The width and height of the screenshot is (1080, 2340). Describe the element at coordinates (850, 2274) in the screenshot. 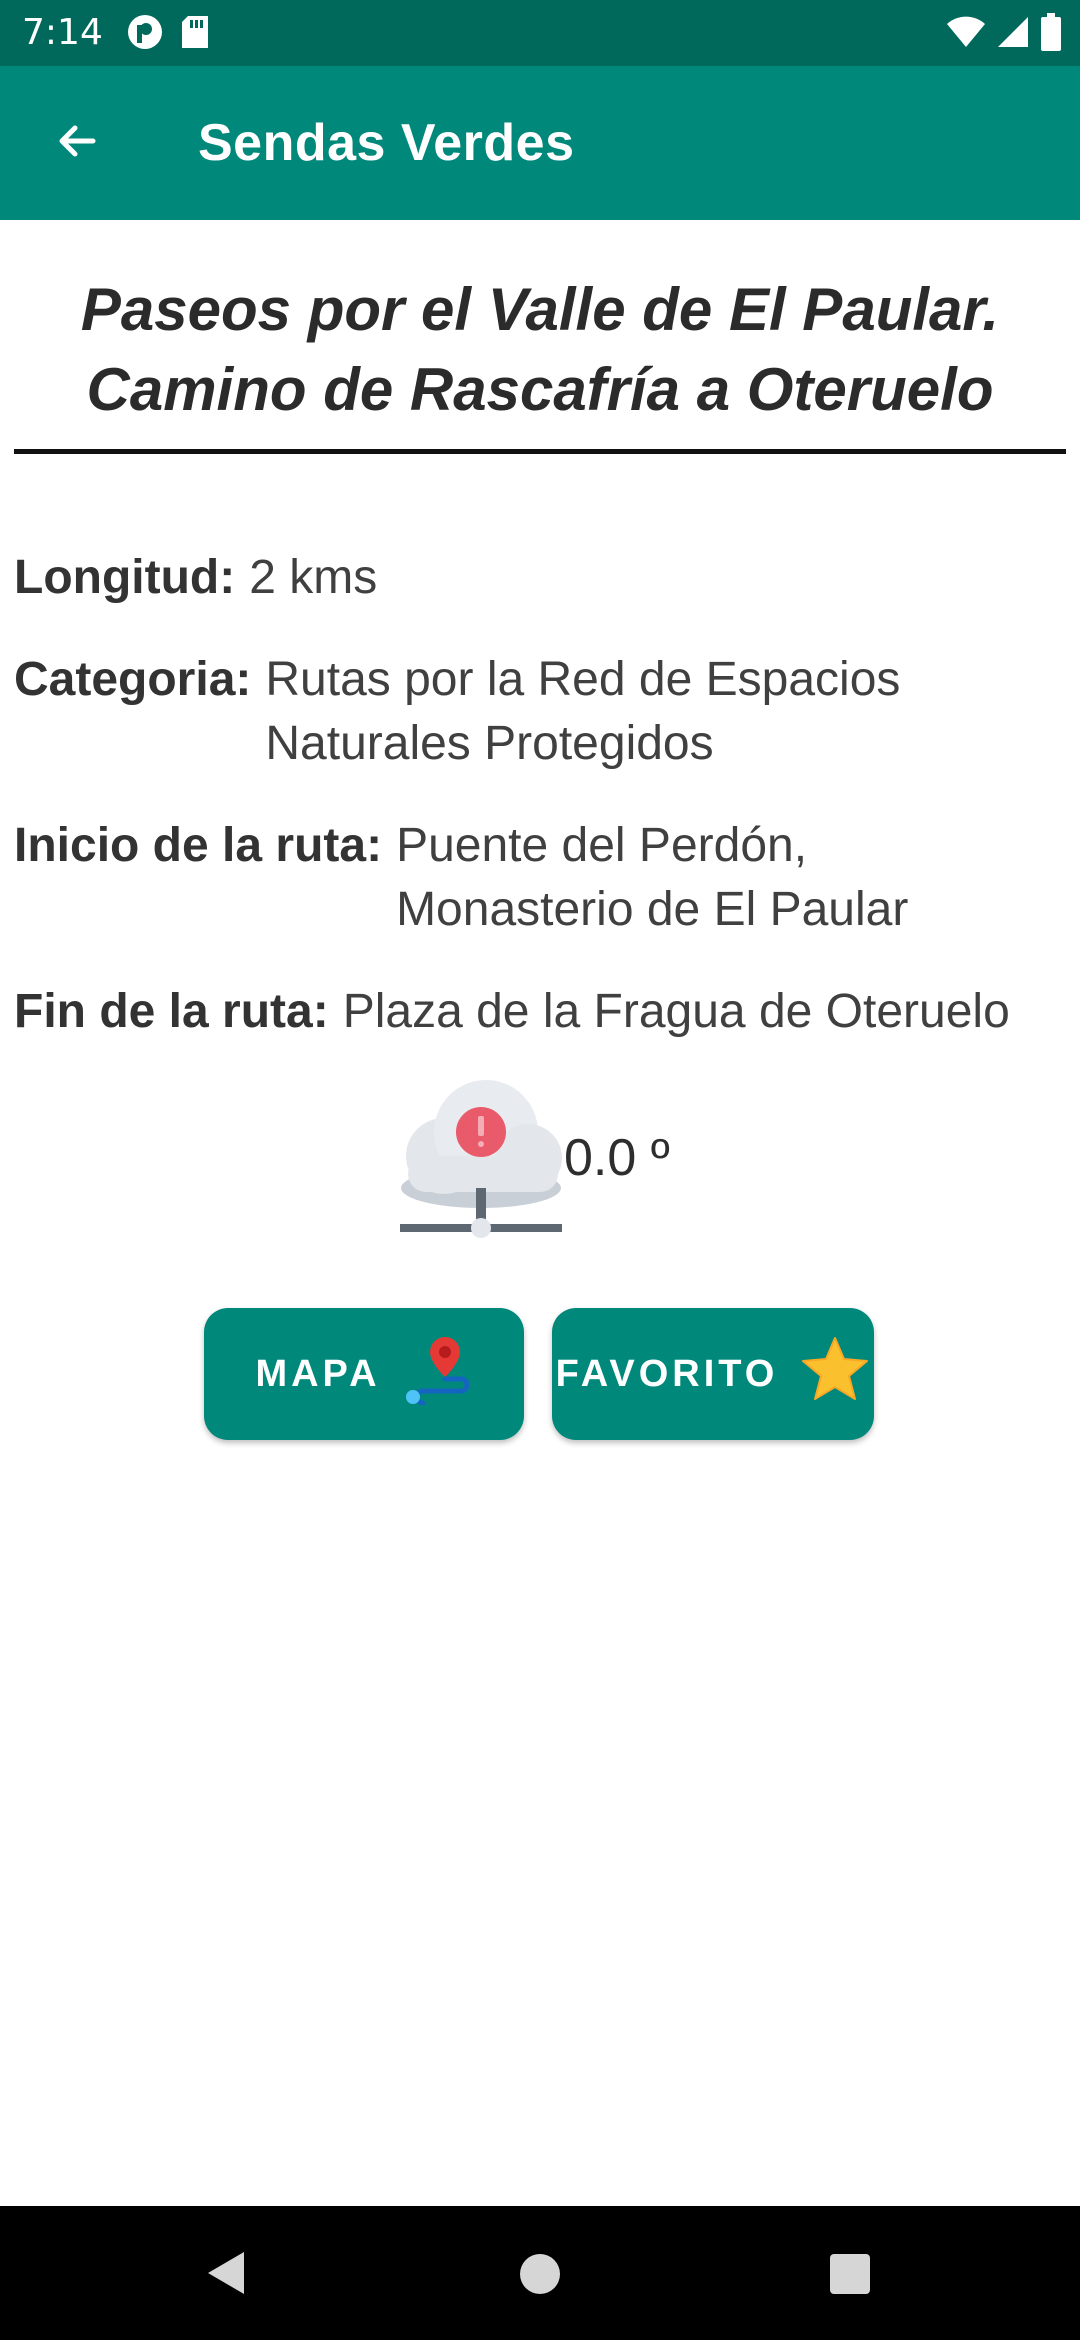

I see `nav-recents-button` at that location.